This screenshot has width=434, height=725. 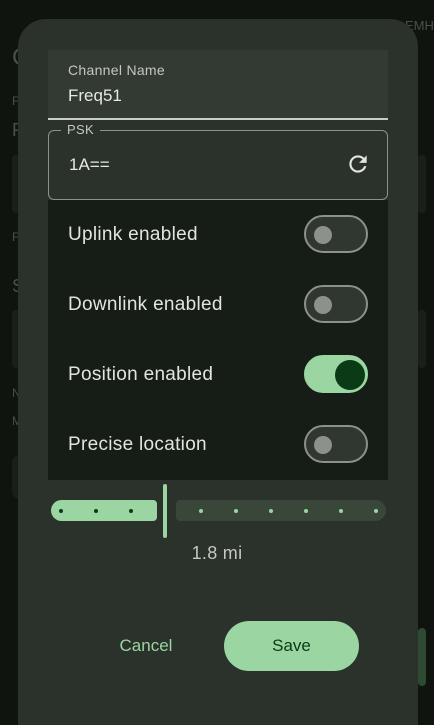 What do you see at coordinates (217, 553) in the screenshot?
I see `slider-value-label: 1.8 mi` at bounding box center [217, 553].